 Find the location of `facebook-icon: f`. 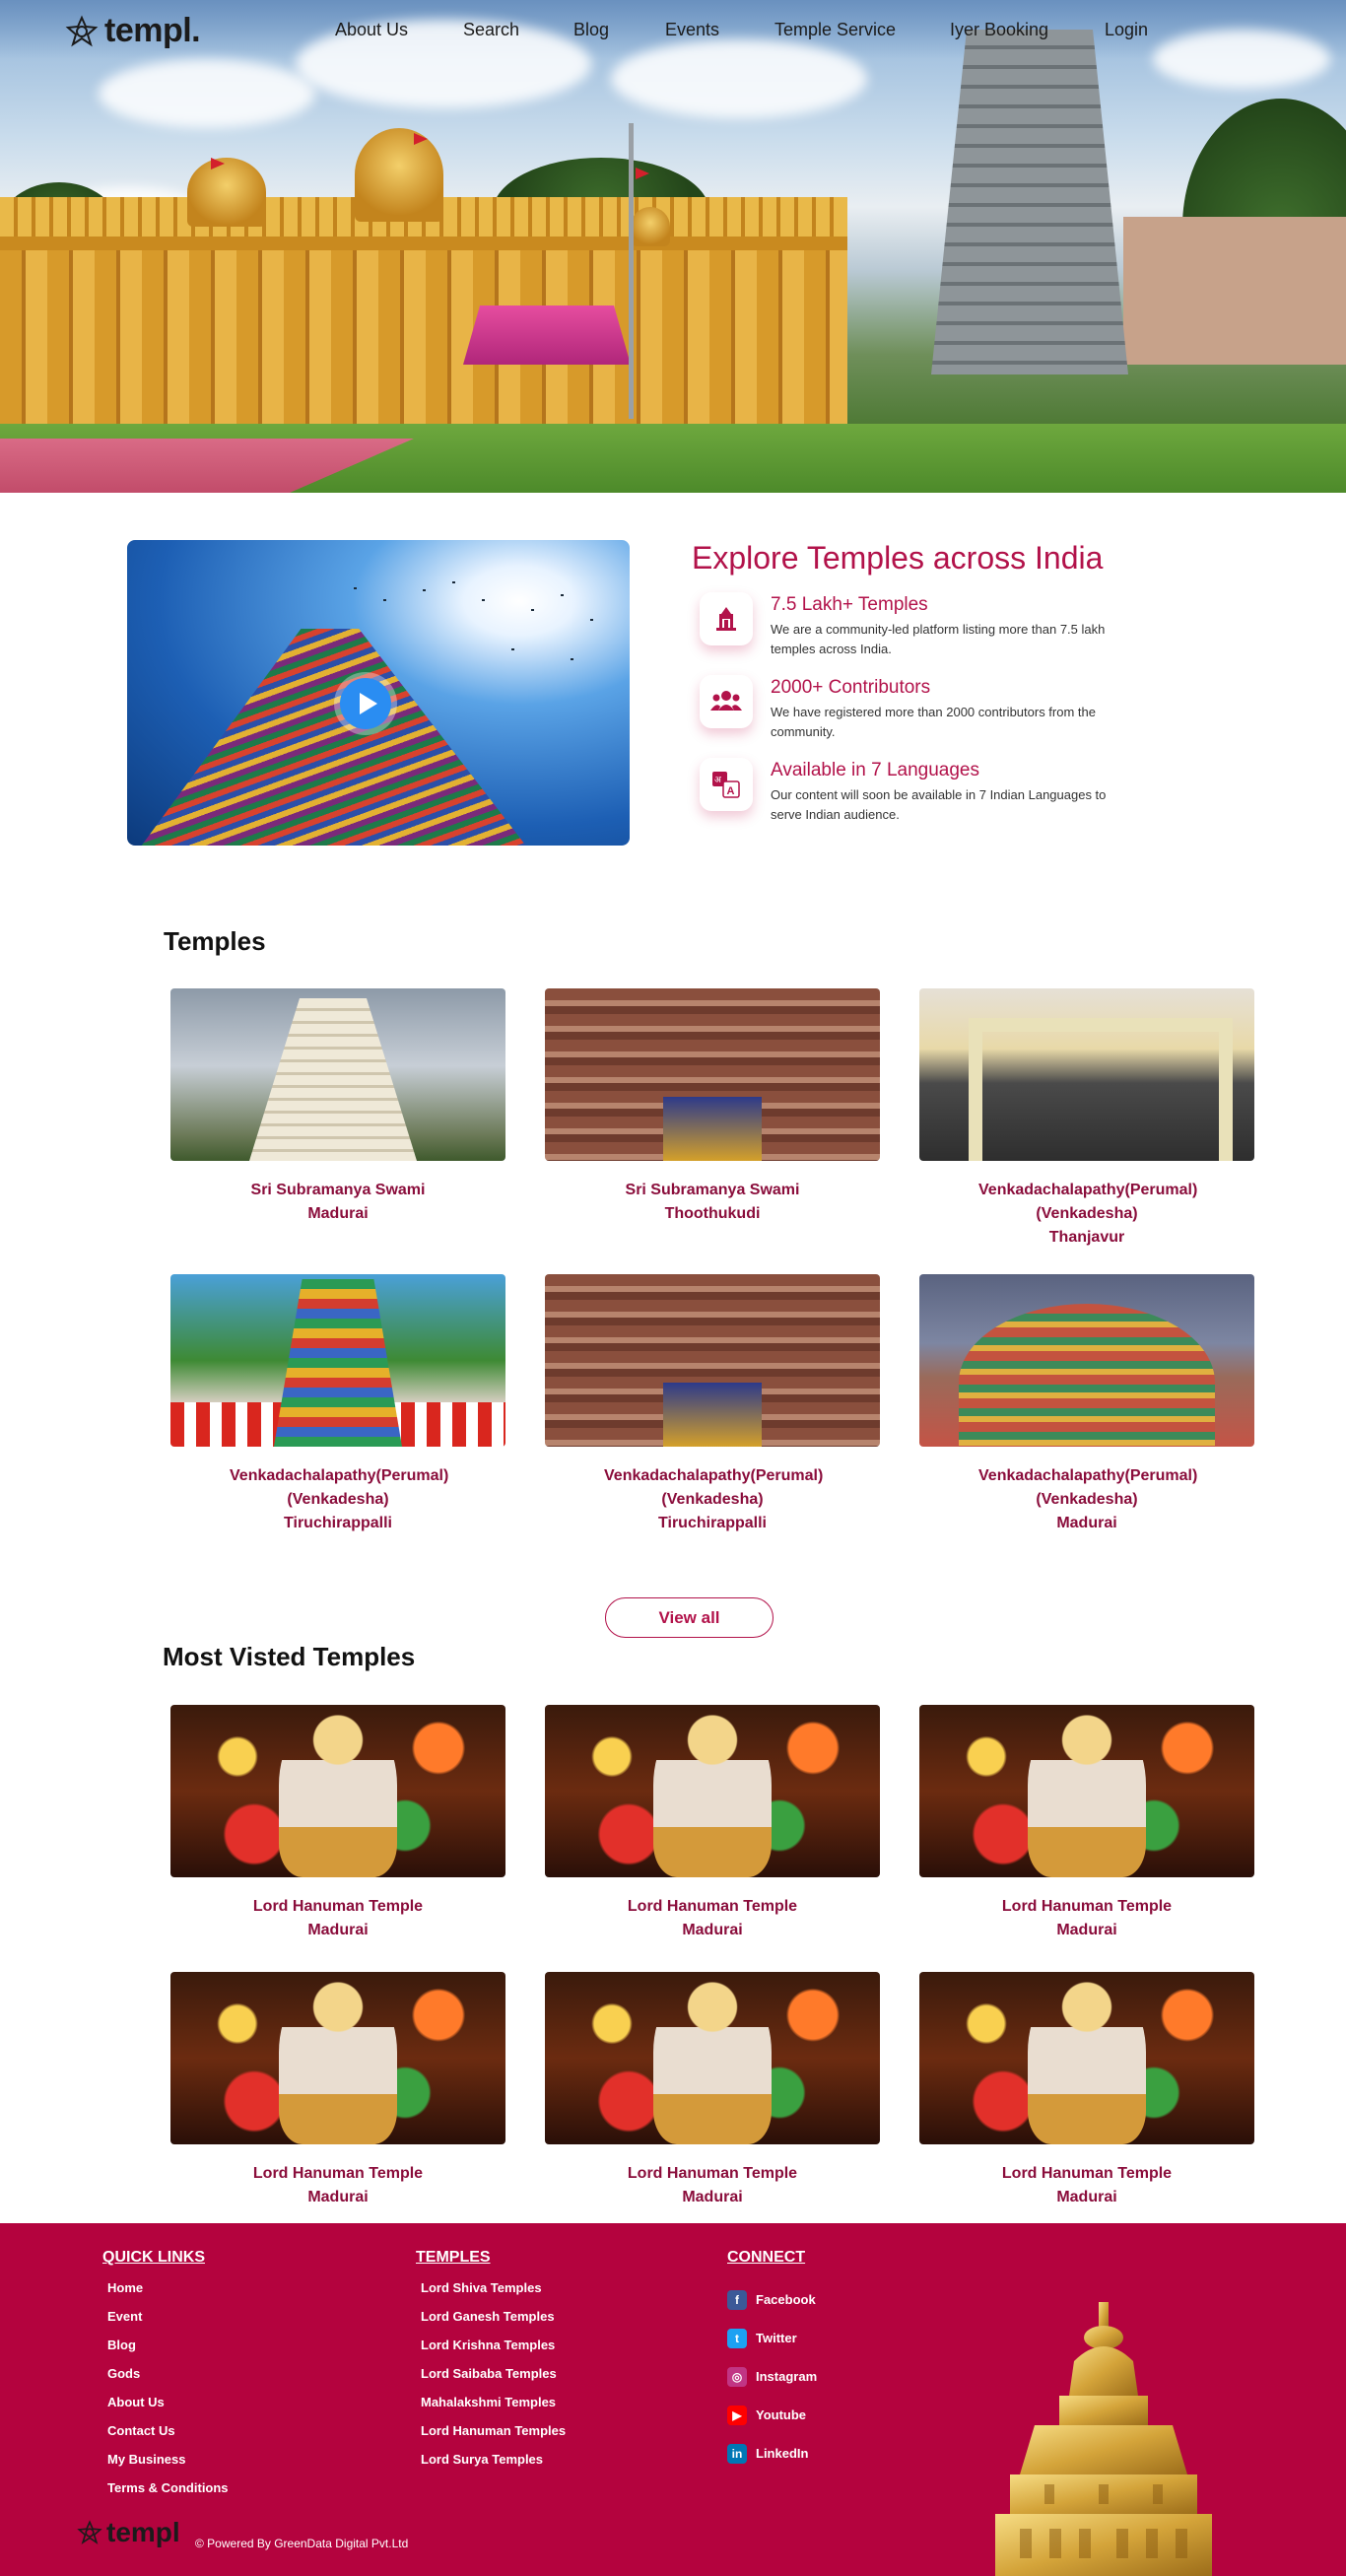

facebook-icon: f is located at coordinates (737, 2299).